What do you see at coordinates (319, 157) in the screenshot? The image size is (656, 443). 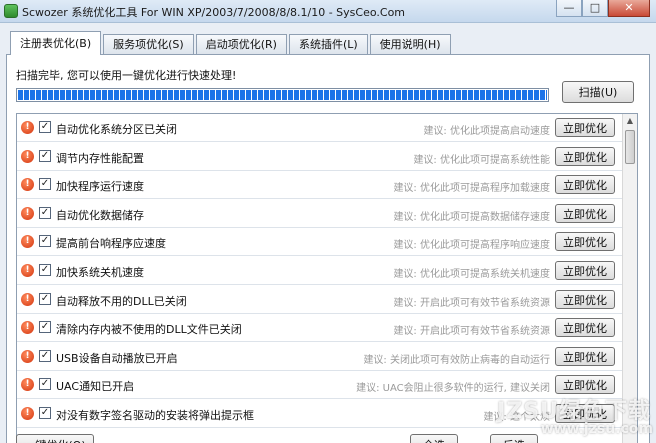 I see `list-item: ! ✓ 调节内存性能配置 建议: 优化此项可提高系统性能 立即优化` at bounding box center [319, 157].